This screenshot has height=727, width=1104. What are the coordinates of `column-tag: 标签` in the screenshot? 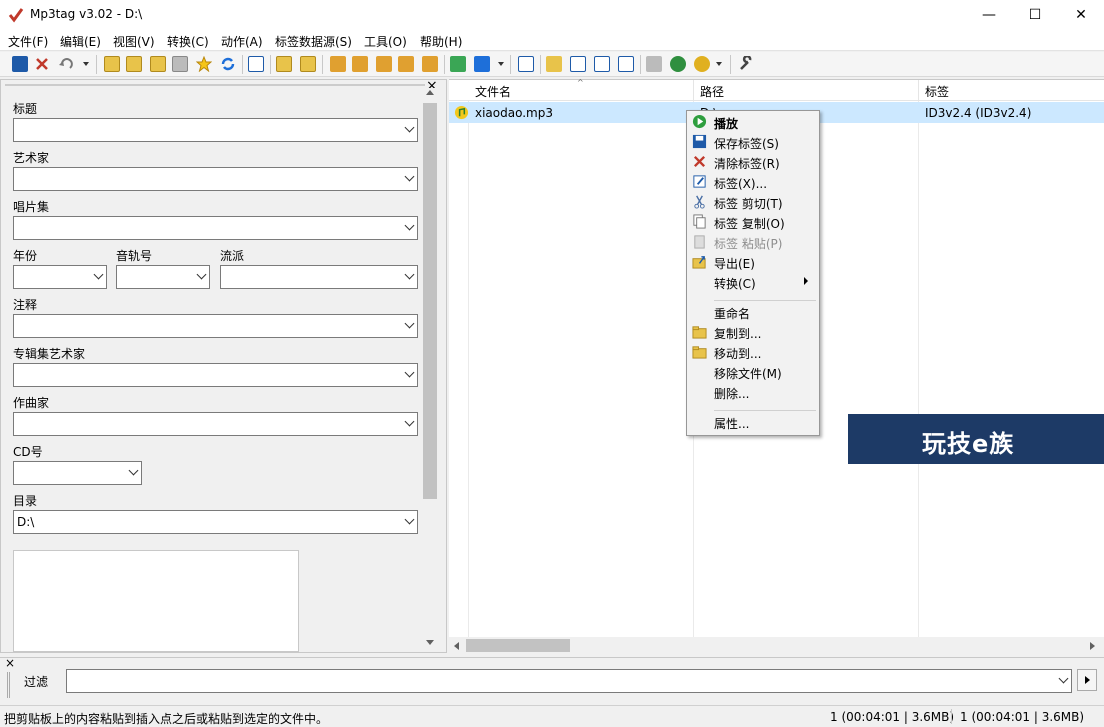 It's located at (1011, 90).